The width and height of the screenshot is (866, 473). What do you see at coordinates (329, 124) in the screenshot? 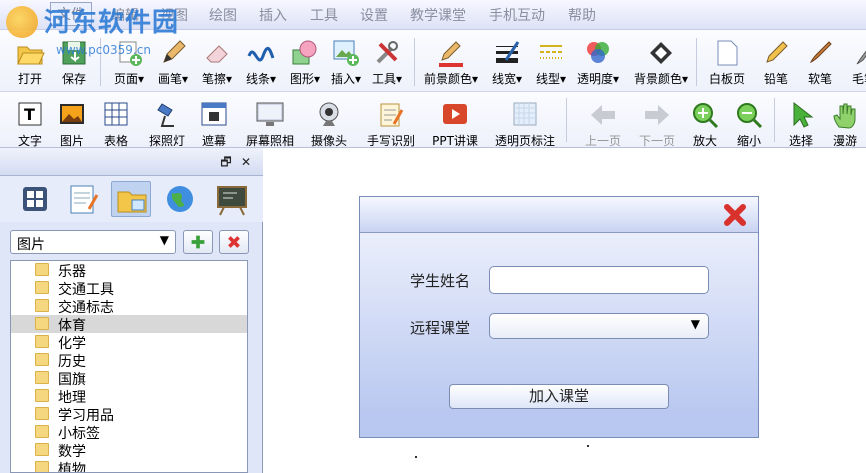
I see `camera-button: 摄像头` at bounding box center [329, 124].